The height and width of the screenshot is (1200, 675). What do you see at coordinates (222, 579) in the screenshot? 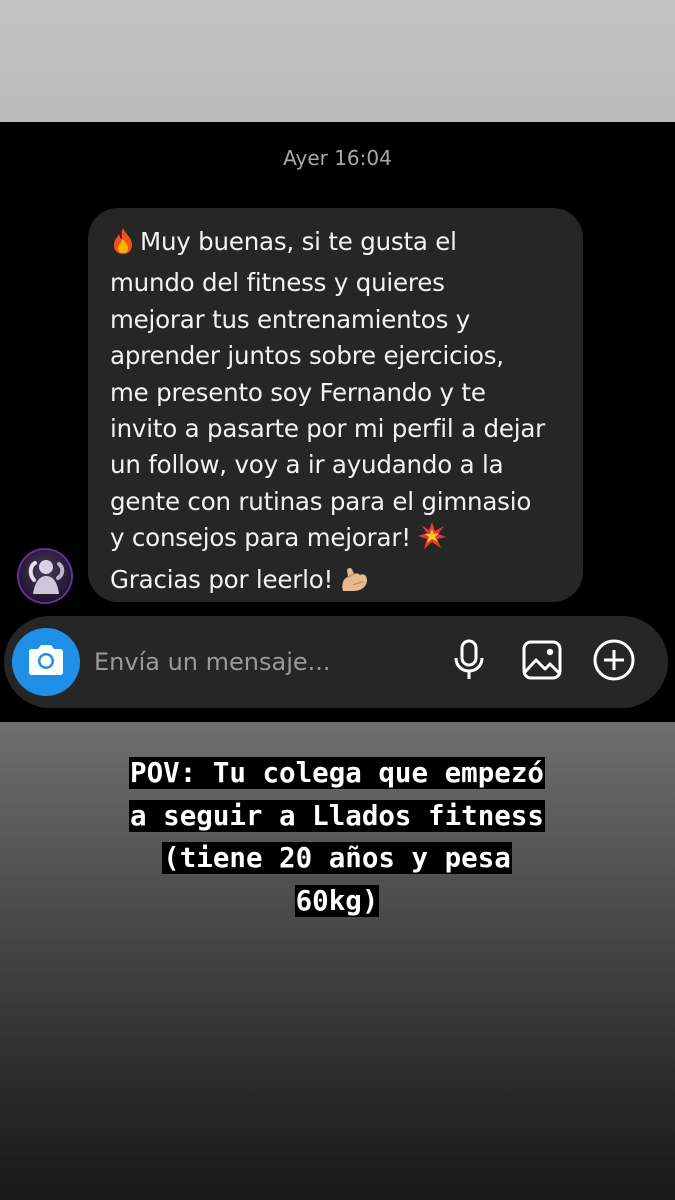
I see `message-line-10-text: Gracias por leerlo!` at bounding box center [222, 579].